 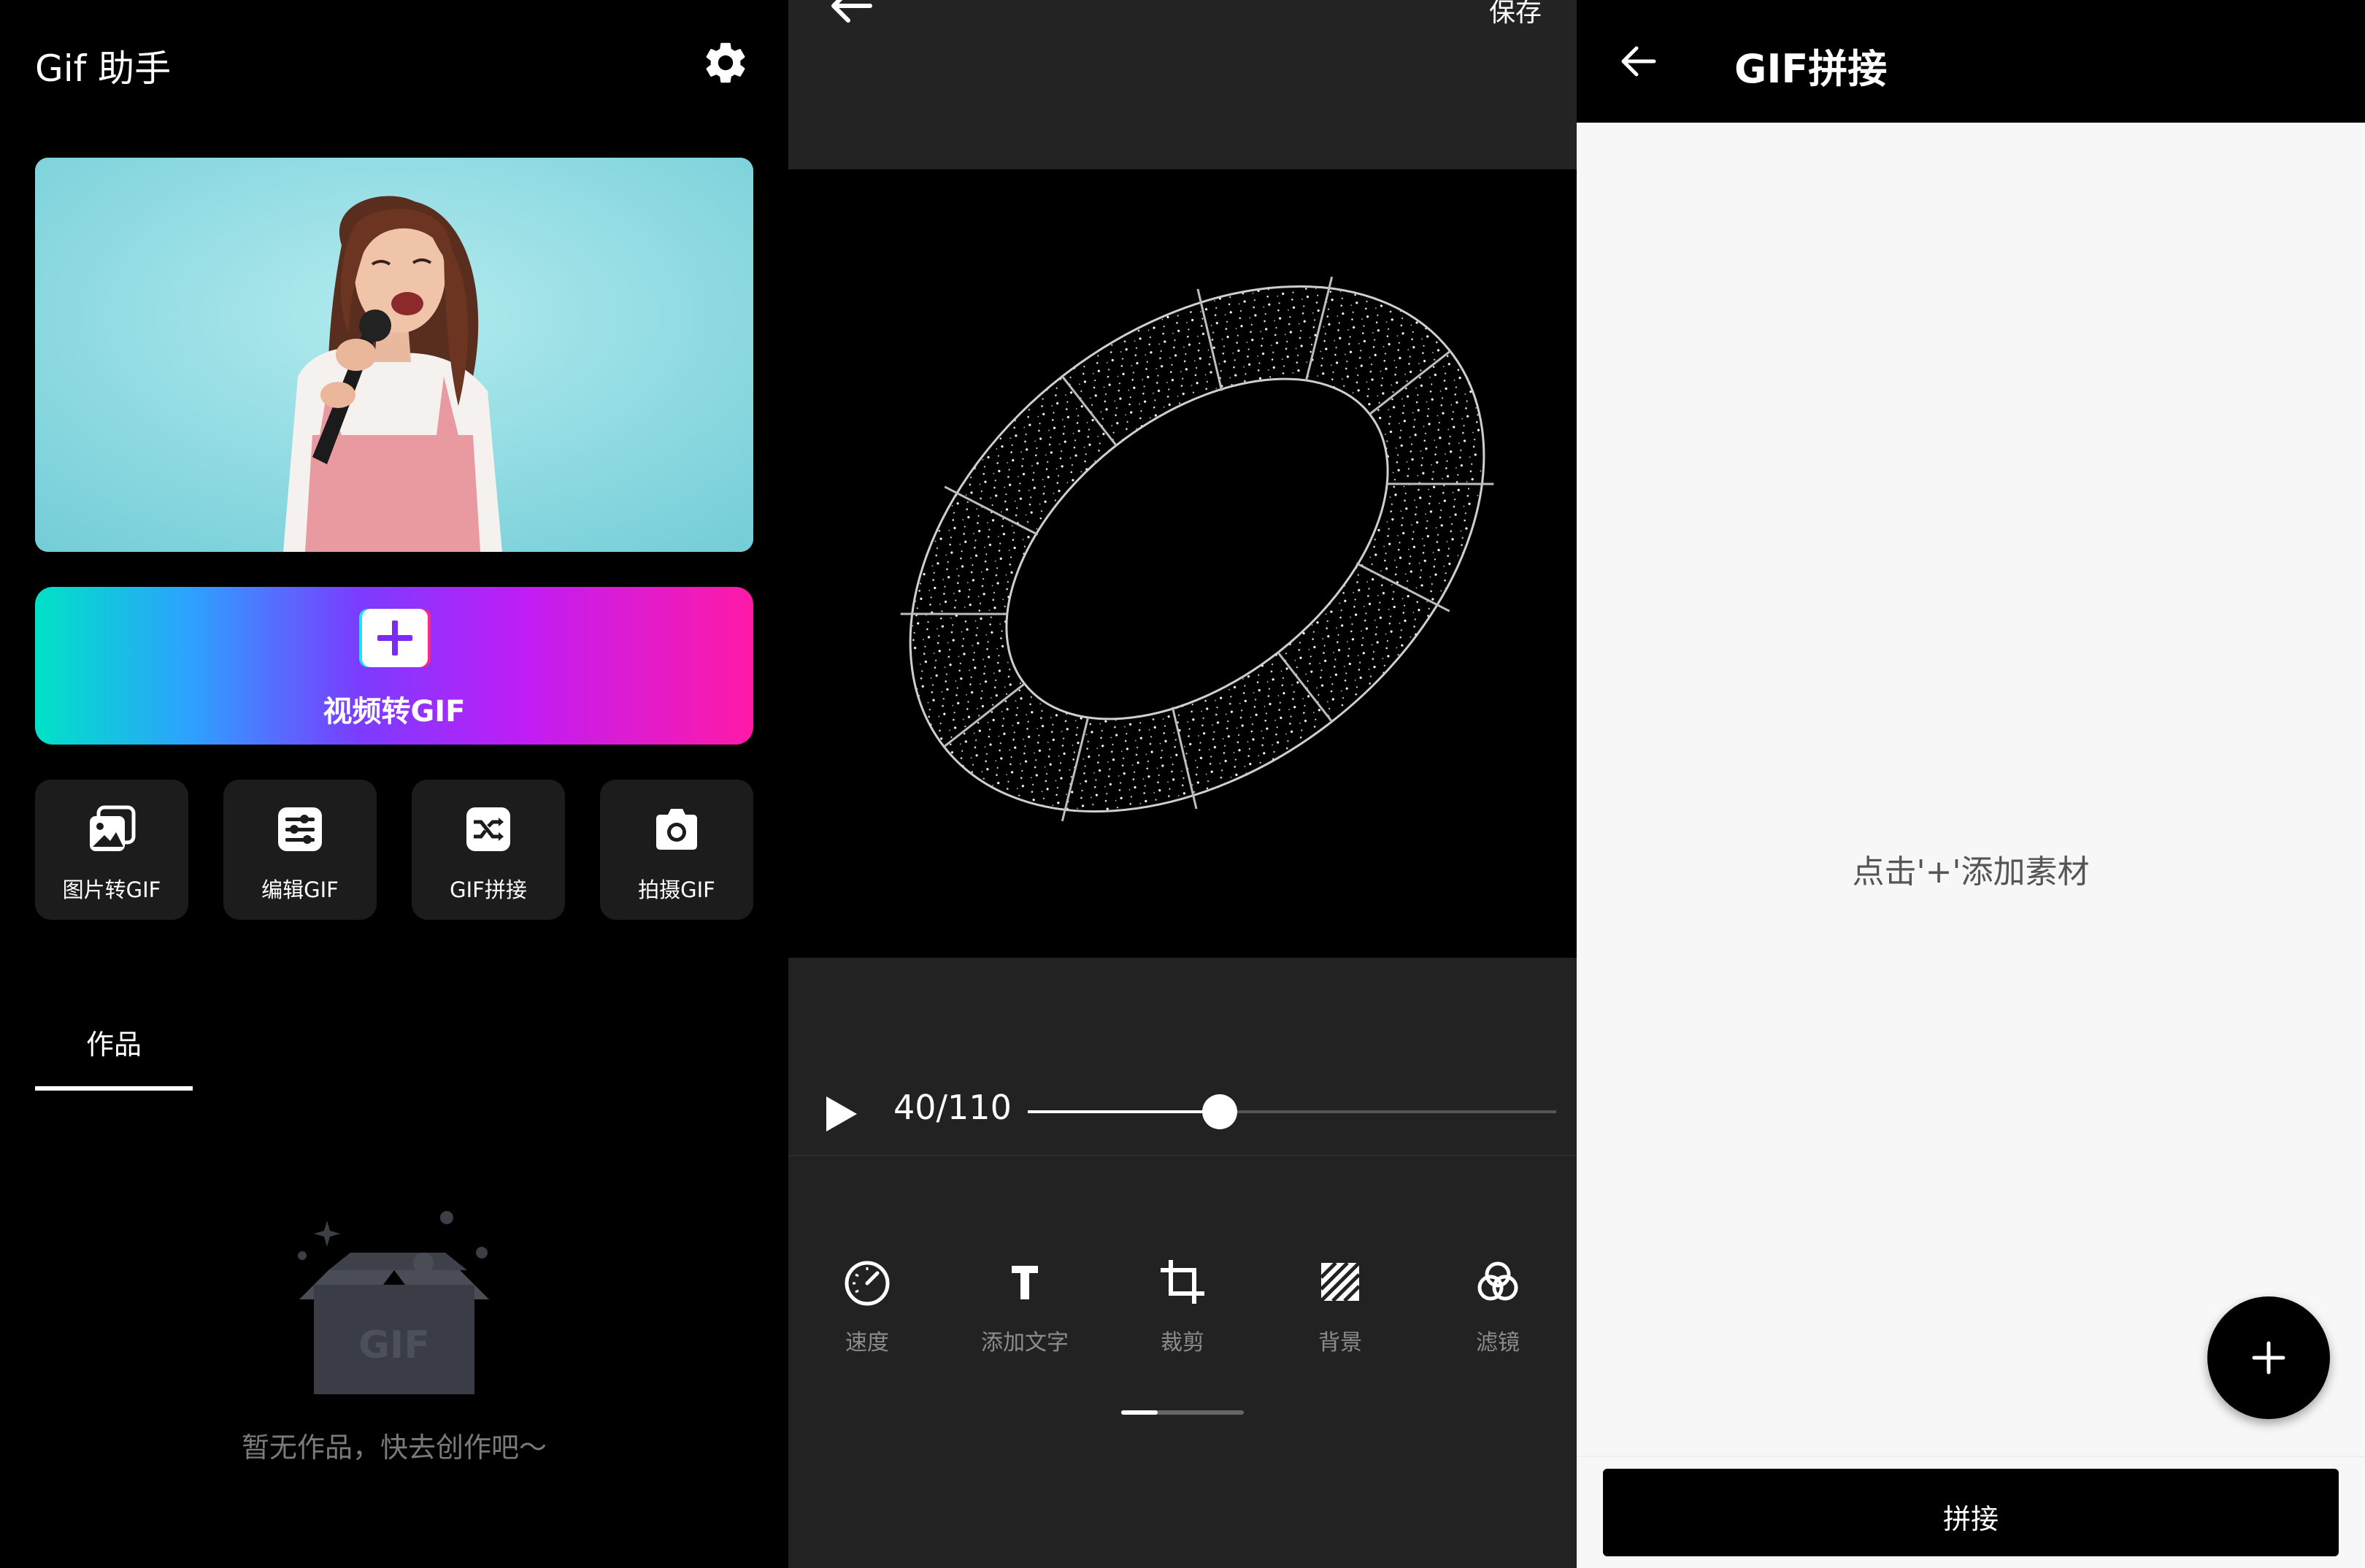 What do you see at coordinates (394, 712) in the screenshot?
I see `video-to-gif-label: 视频转GIF` at bounding box center [394, 712].